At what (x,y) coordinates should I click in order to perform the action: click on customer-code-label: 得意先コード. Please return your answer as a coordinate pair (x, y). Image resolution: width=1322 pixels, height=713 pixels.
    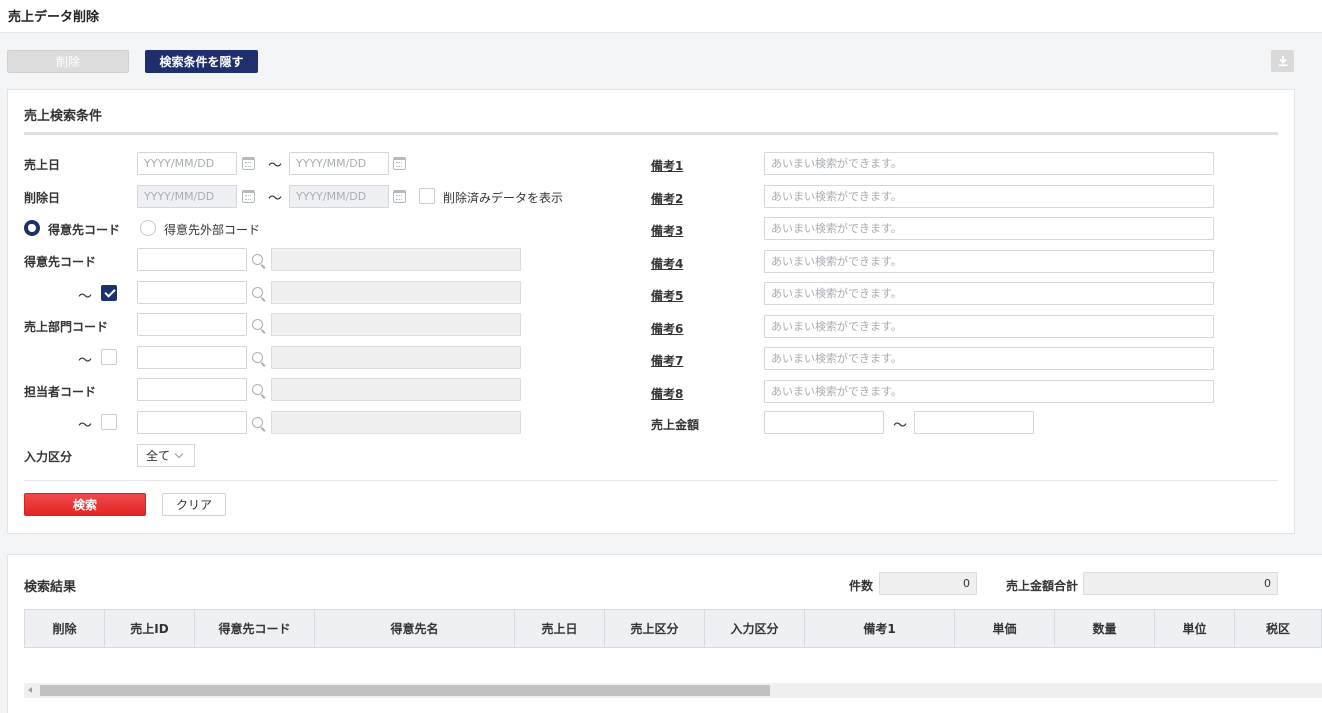
    Looking at the image, I should click on (60, 262).